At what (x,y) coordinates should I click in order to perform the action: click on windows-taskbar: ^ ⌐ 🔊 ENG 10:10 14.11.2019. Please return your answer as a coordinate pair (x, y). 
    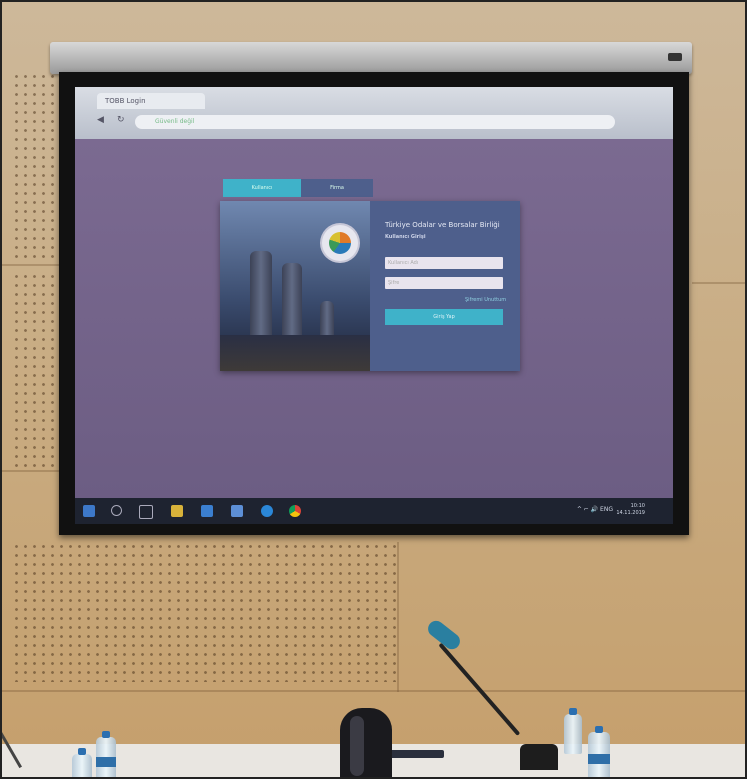
    Looking at the image, I should click on (374, 511).